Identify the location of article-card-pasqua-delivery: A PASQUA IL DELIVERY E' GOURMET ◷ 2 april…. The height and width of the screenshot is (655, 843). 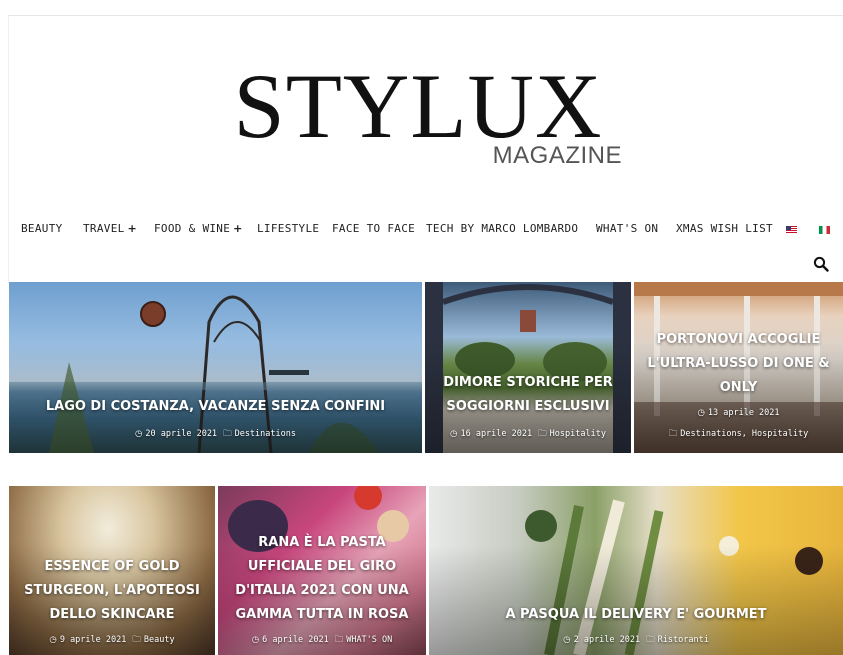
(636, 570).